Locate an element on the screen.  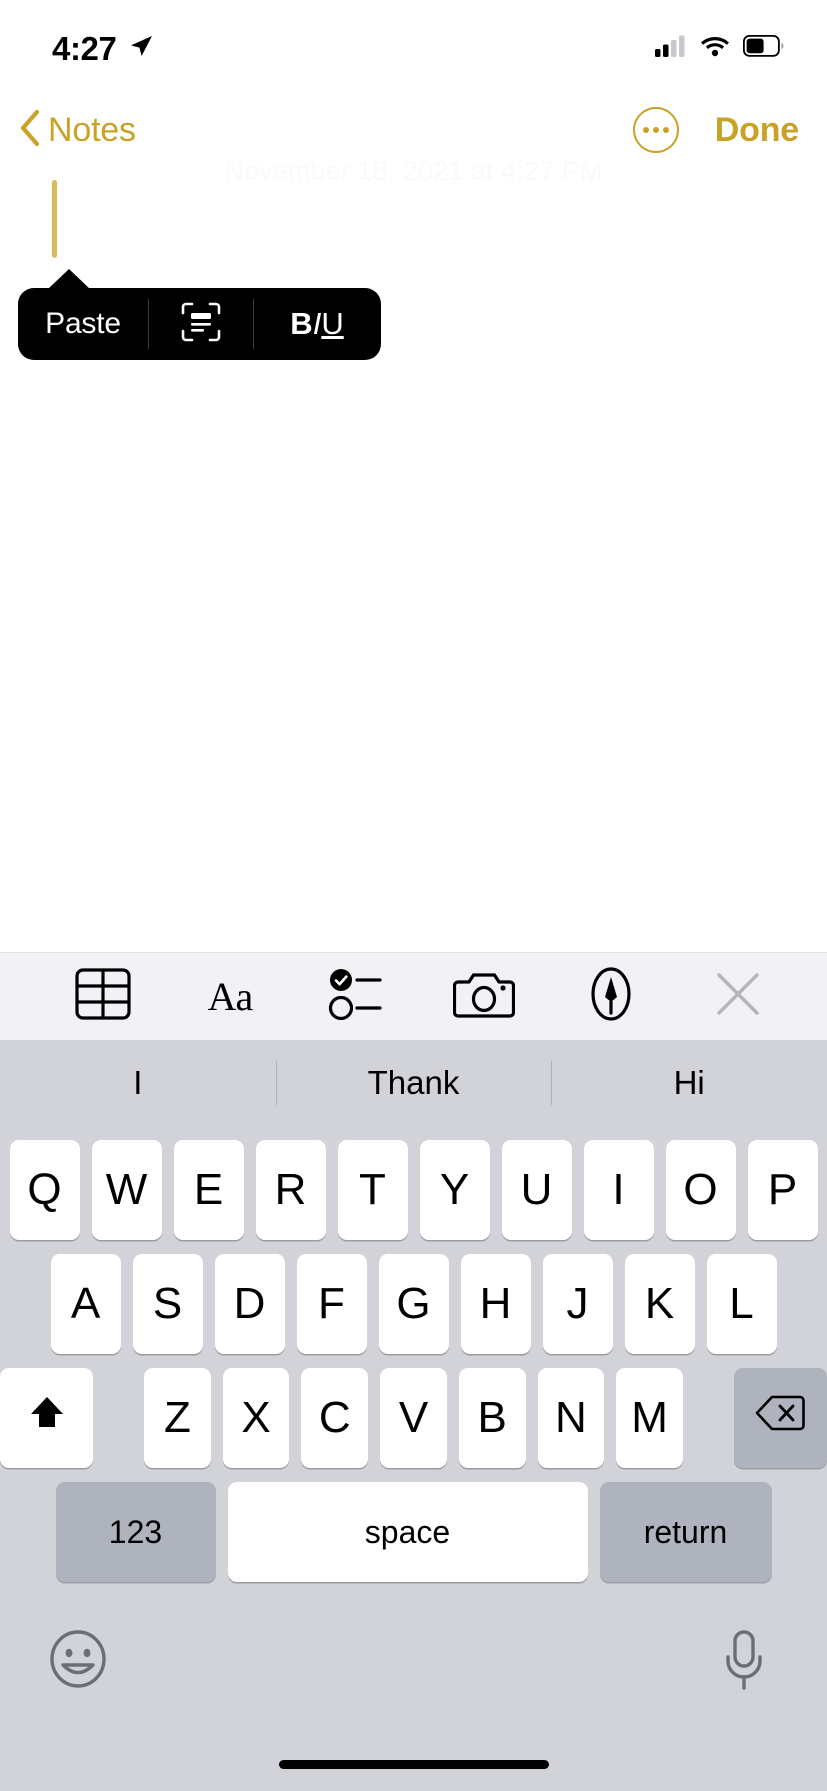
underline-label: U is located at coordinates (332, 323).